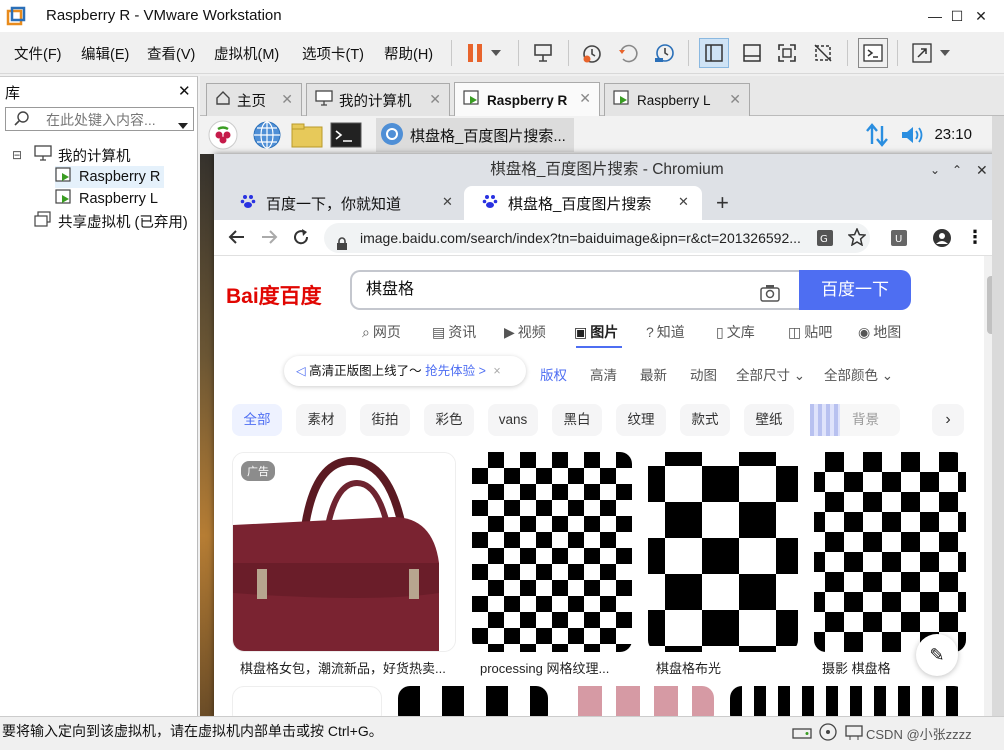 The height and width of the screenshot is (750, 1004). I want to click on chip-style: 款式, so click(705, 420).